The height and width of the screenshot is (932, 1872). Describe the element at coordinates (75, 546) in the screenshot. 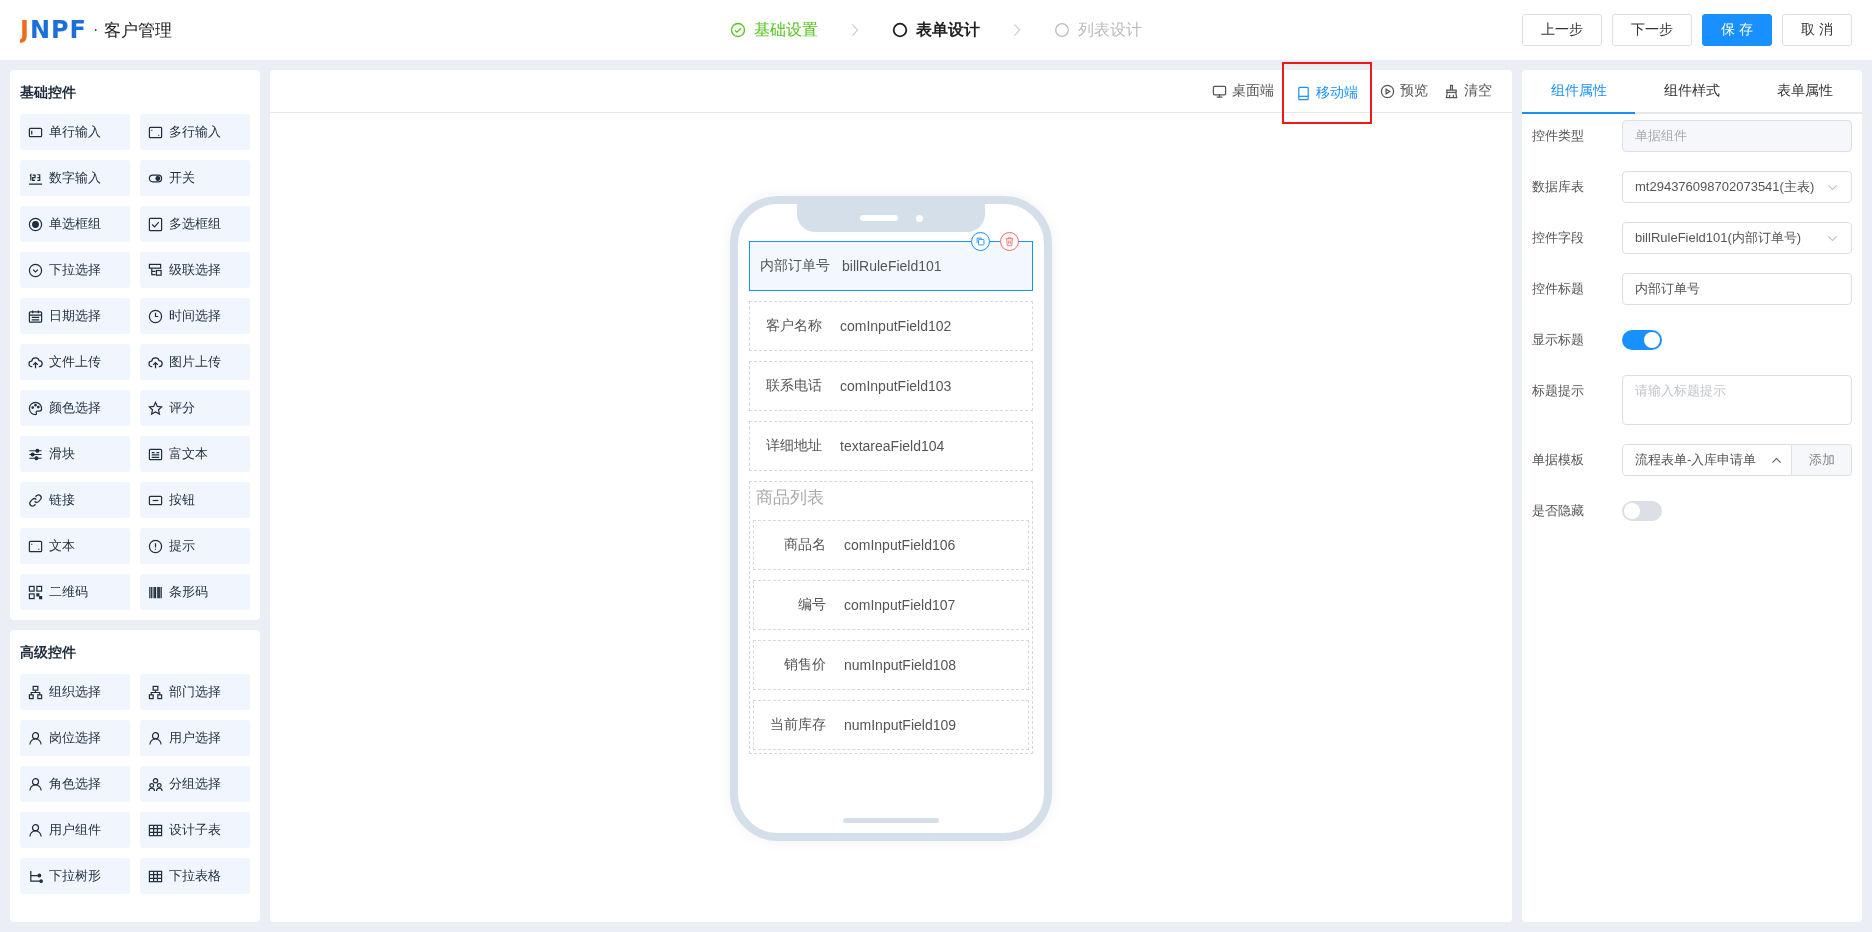

I see `widget-item: 文本` at that location.